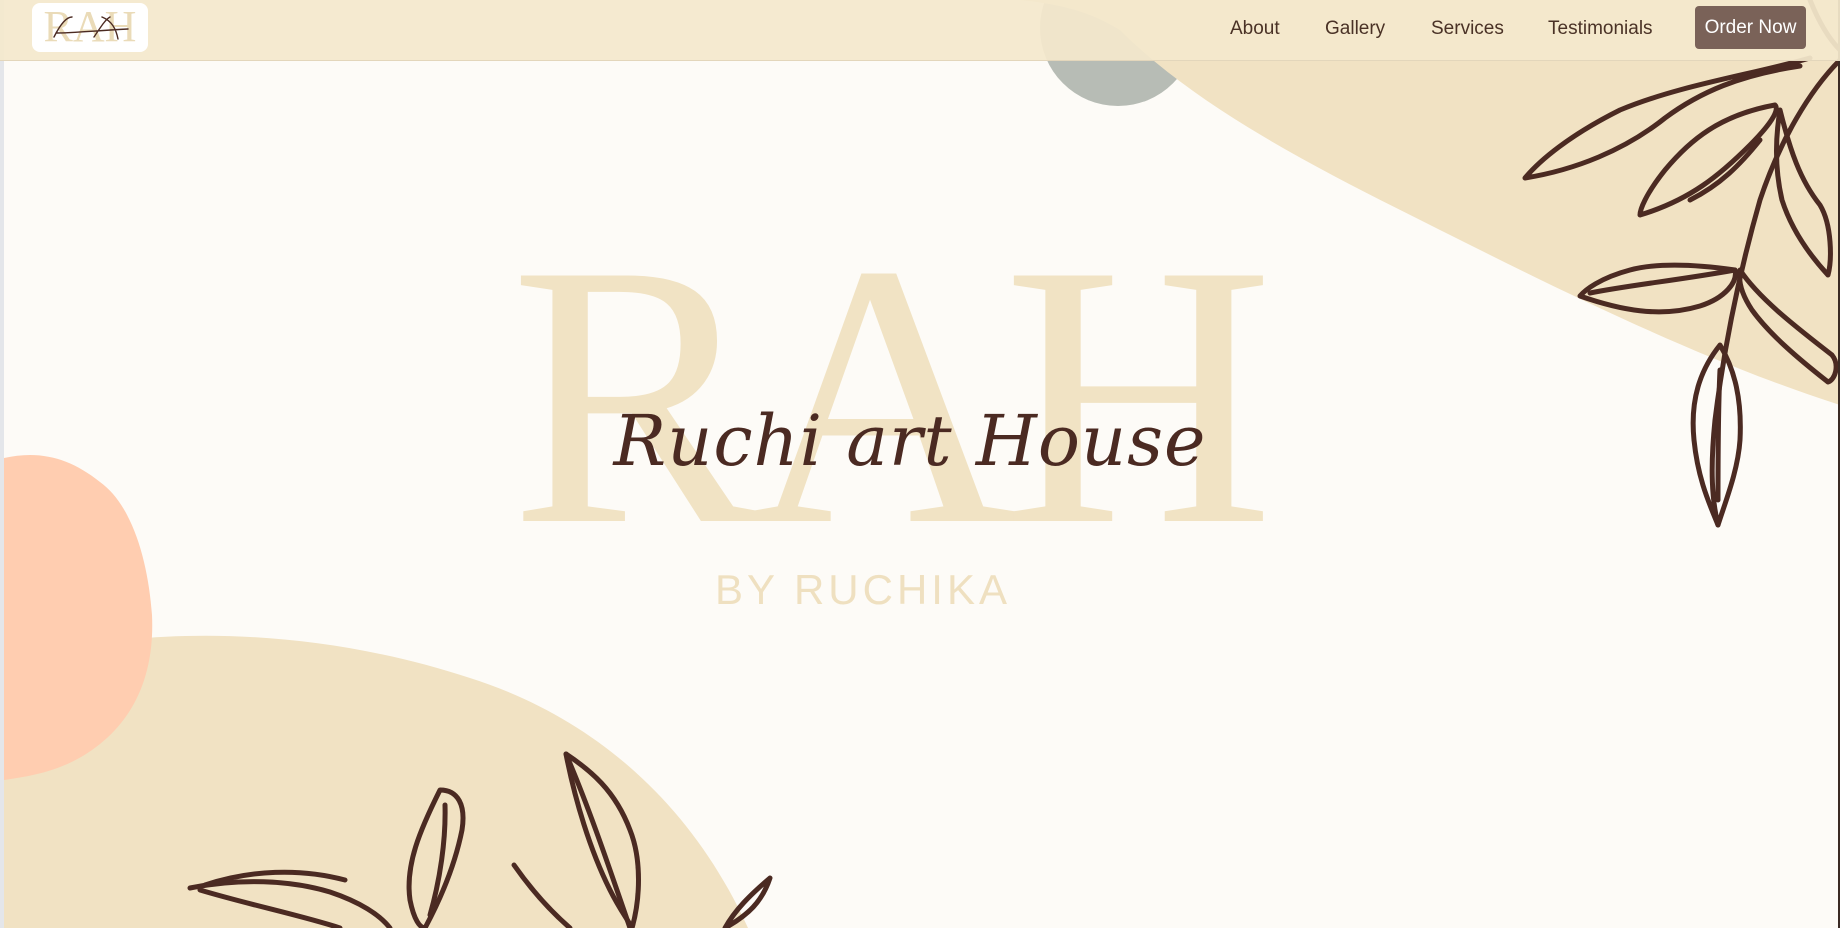 Image resolution: width=1840 pixels, height=928 pixels. Describe the element at coordinates (2, 464) in the screenshot. I see `page-left-edge` at that location.